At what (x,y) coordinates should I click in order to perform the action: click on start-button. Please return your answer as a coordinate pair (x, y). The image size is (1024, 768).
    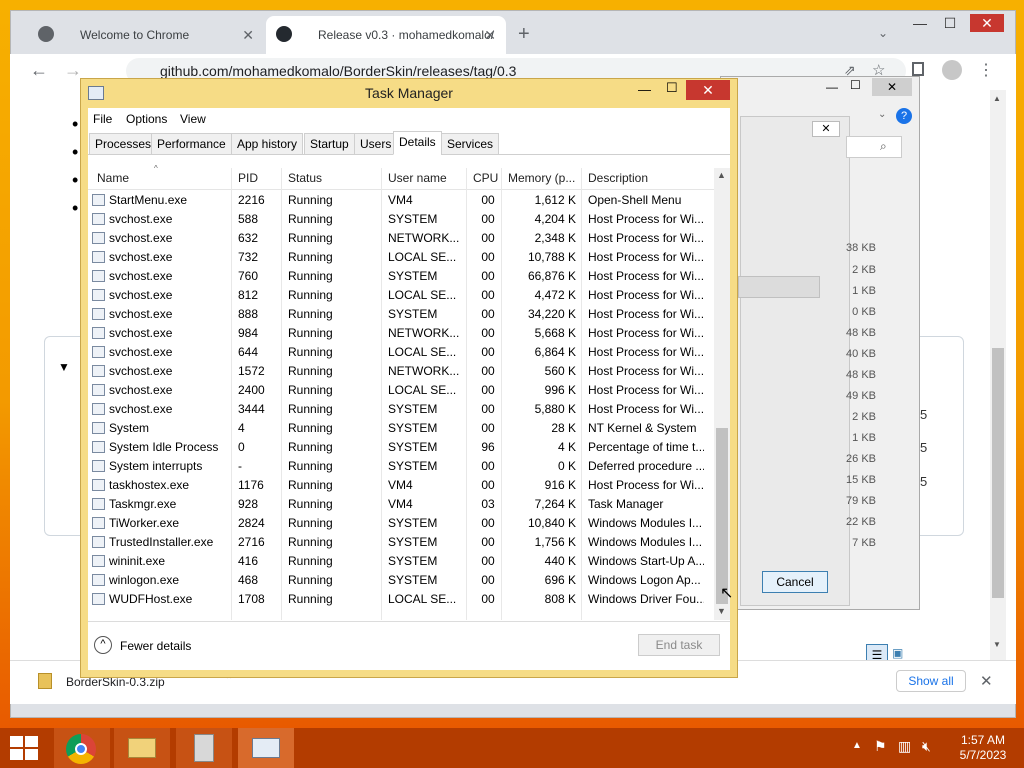
    Looking at the image, I should click on (24, 748).